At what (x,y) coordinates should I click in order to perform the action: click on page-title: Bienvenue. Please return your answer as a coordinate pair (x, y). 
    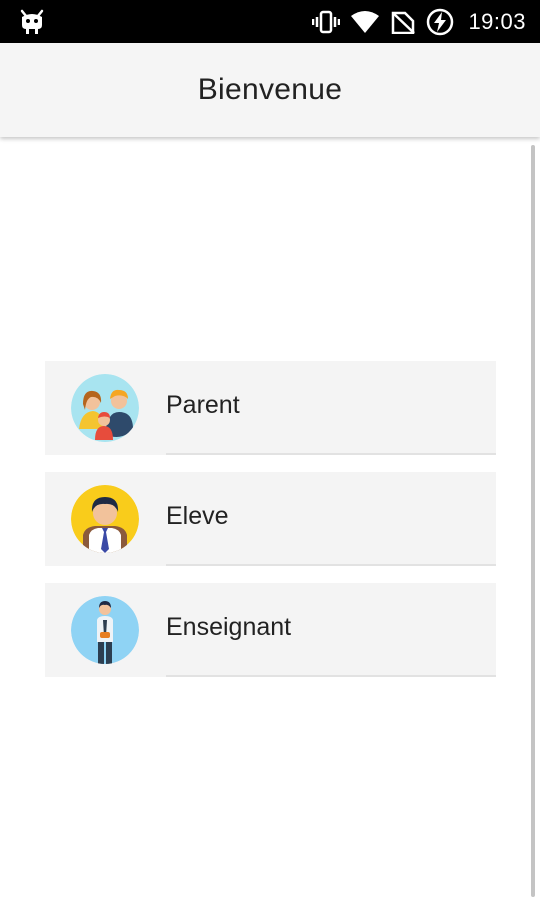
    Looking at the image, I should click on (270, 89).